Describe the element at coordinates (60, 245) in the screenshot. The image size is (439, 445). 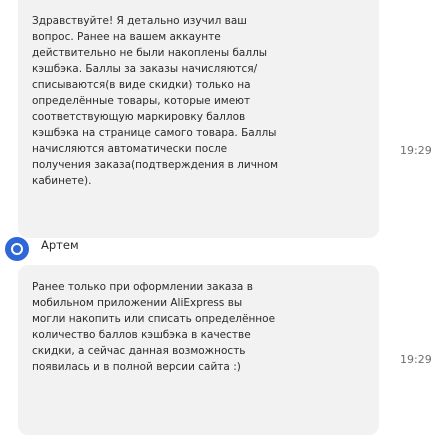
I see `sender-name: Артем` at that location.